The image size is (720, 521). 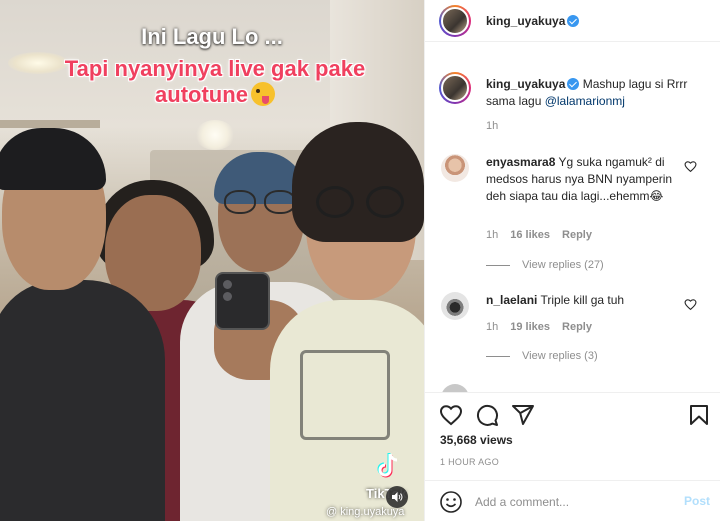 I want to click on person-4-shirt-print, so click(x=345, y=395).